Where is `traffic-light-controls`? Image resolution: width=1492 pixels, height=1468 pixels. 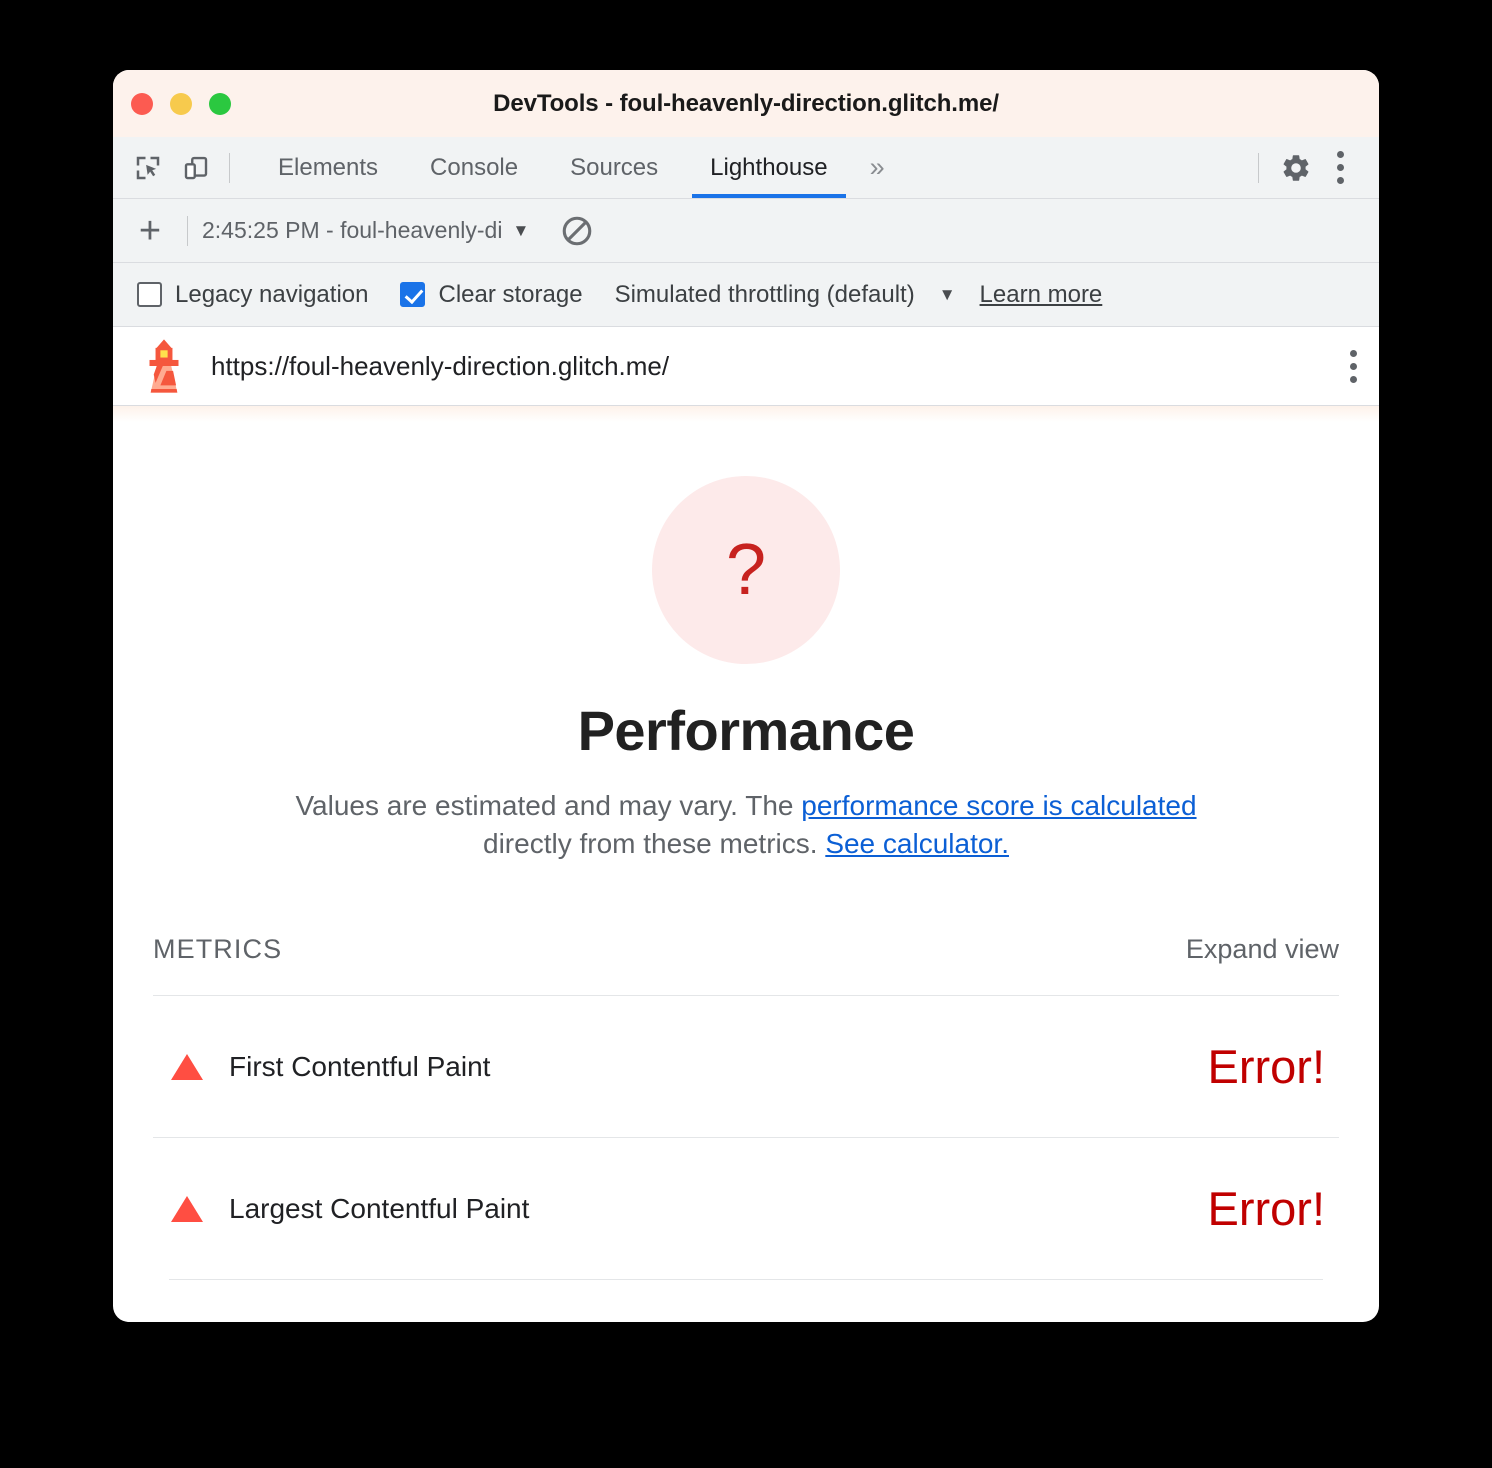
traffic-light-controls is located at coordinates (181, 103).